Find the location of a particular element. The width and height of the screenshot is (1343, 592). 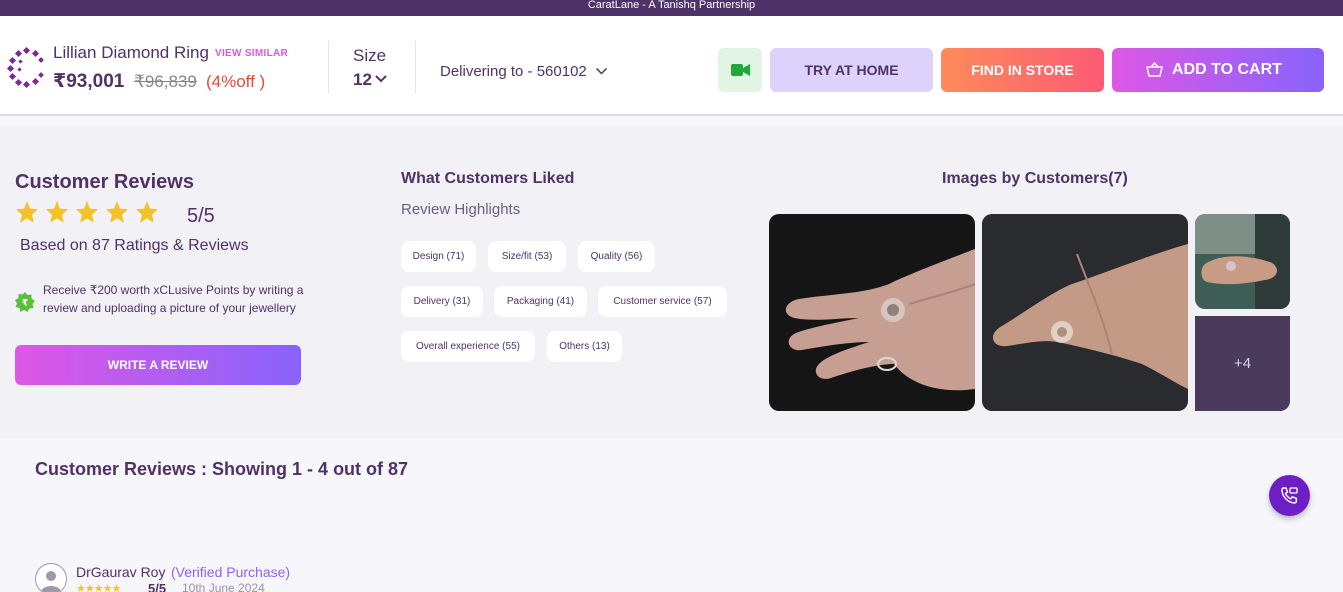

size-label: Size is located at coordinates (370, 55).